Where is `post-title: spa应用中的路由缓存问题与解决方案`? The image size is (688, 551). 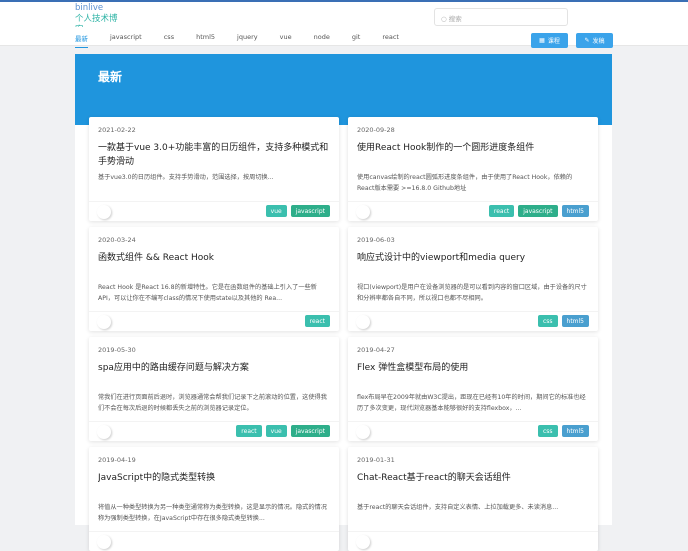
post-title: spa应用中的路由缓存问题与解决方案 is located at coordinates (214, 375).